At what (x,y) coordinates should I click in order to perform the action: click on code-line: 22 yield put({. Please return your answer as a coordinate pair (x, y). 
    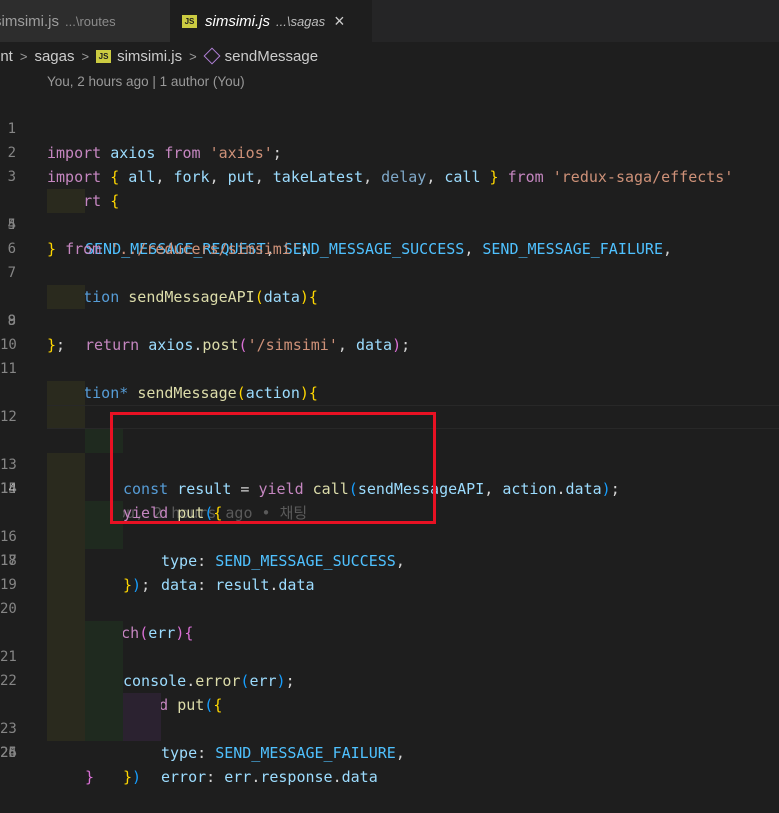
    Looking at the image, I should click on (389, 655).